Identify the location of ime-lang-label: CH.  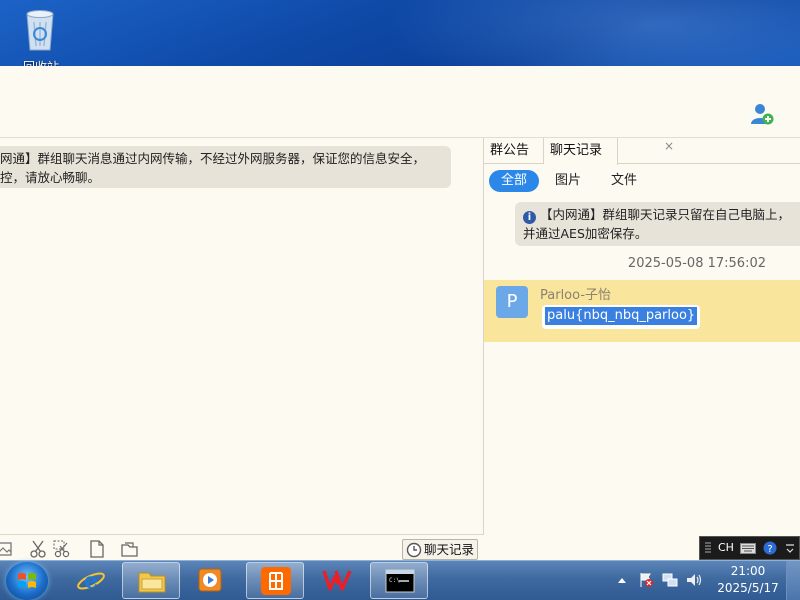
(726, 548).